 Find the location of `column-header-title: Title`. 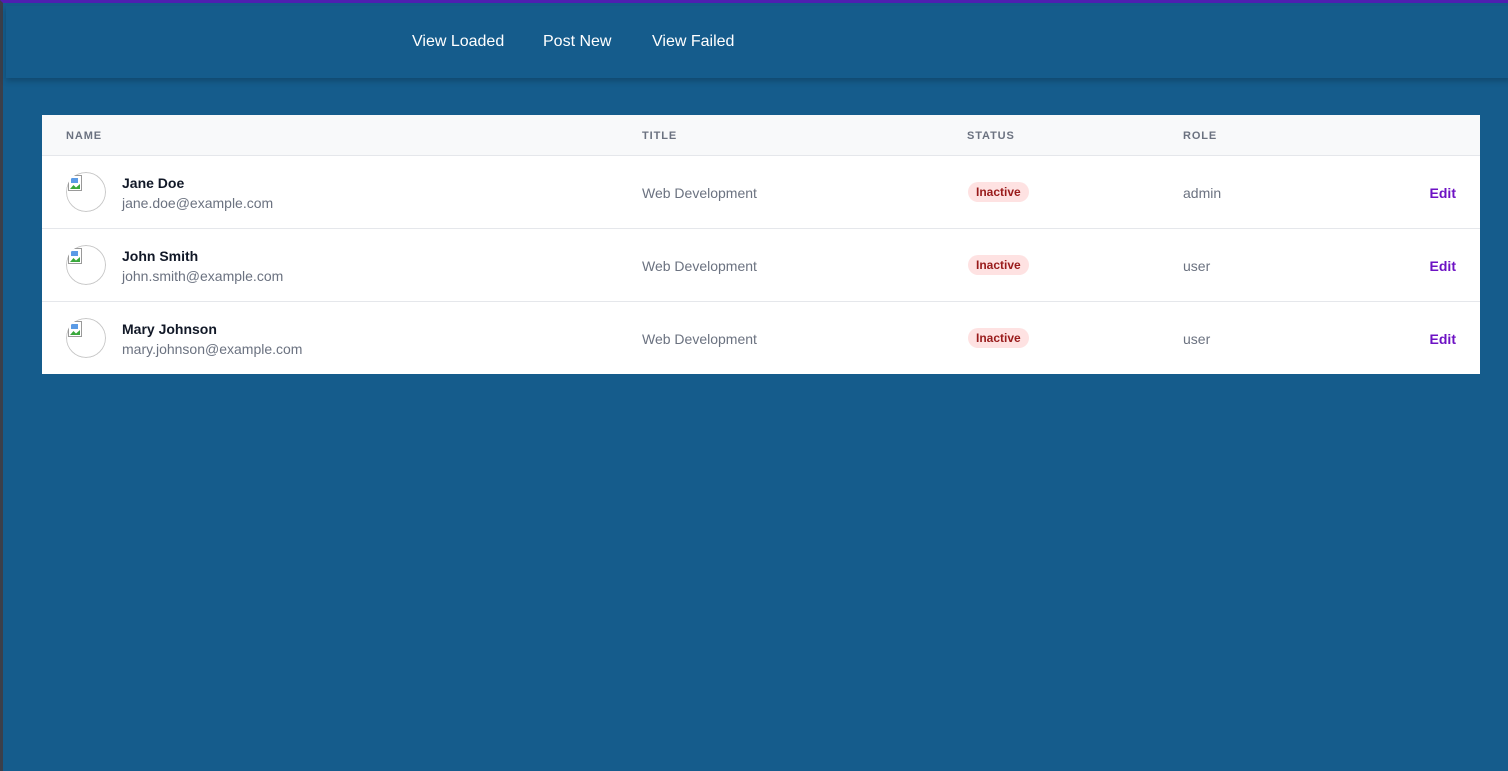

column-header-title: Title is located at coordinates (660, 136).